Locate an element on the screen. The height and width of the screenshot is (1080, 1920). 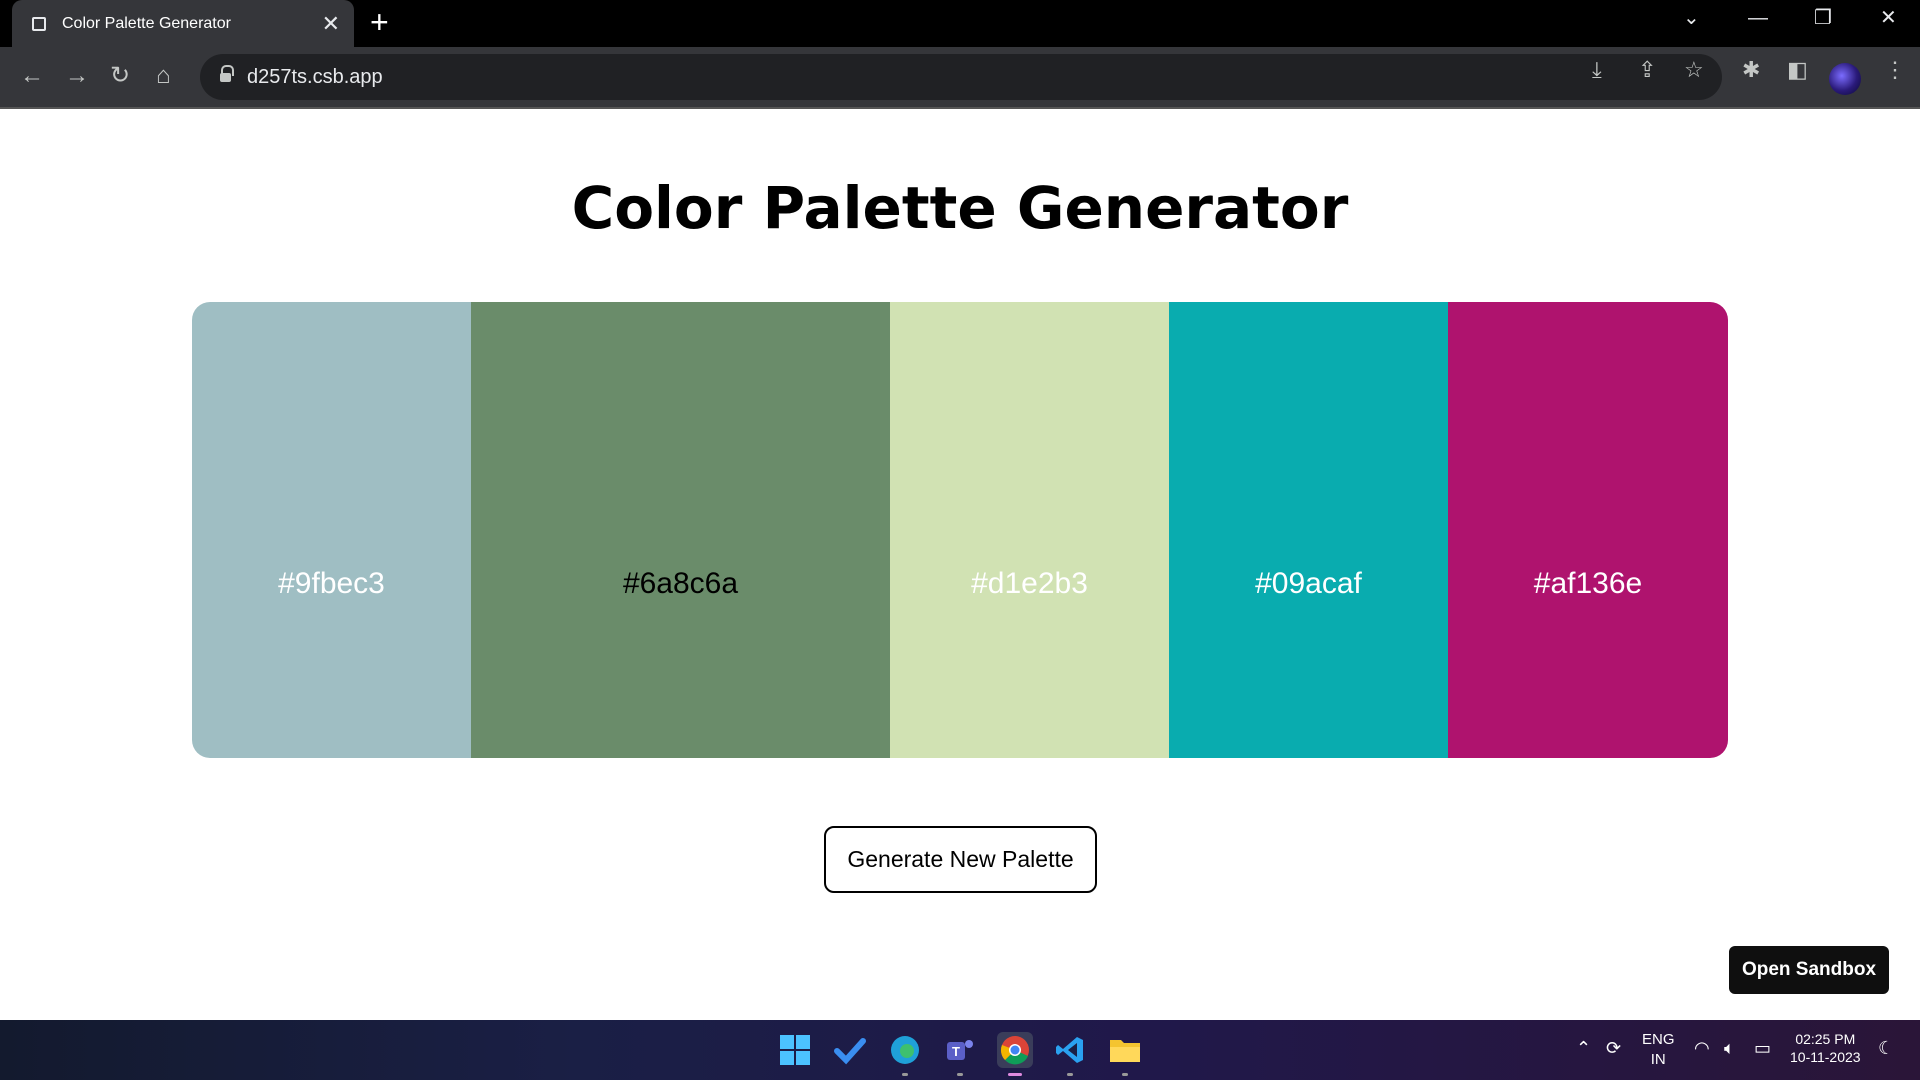
extensions-icon: ✱ is located at coordinates (1751, 70).